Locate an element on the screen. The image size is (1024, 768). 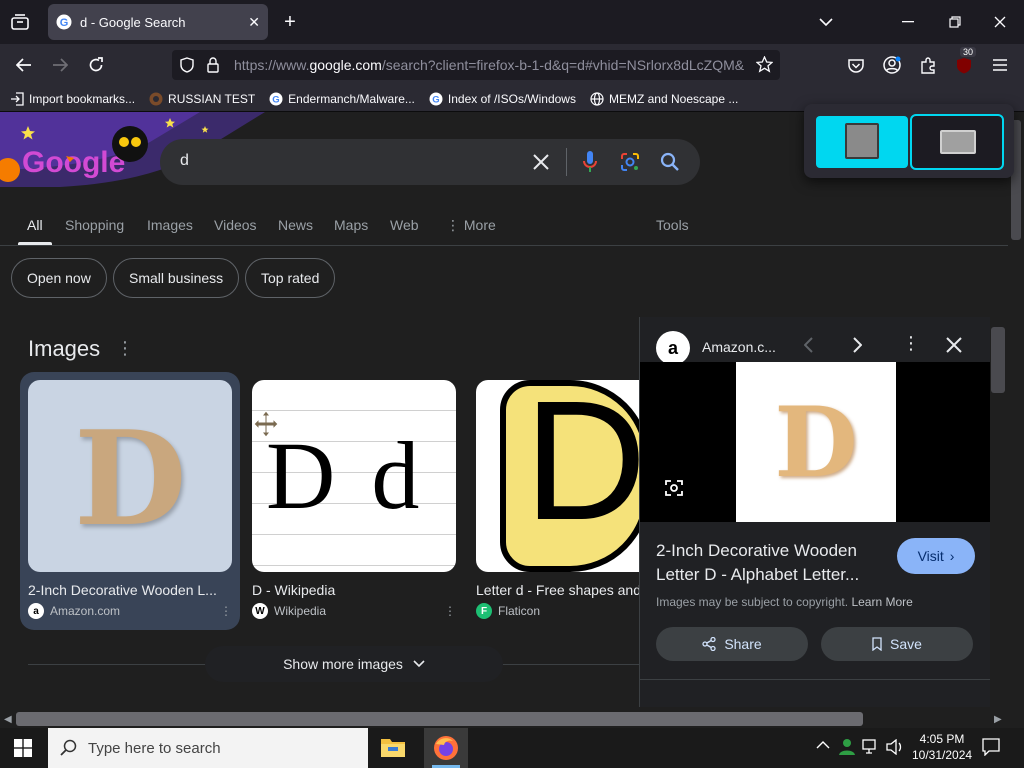
tab-more: ⋮ More is located at coordinates (471, 225).